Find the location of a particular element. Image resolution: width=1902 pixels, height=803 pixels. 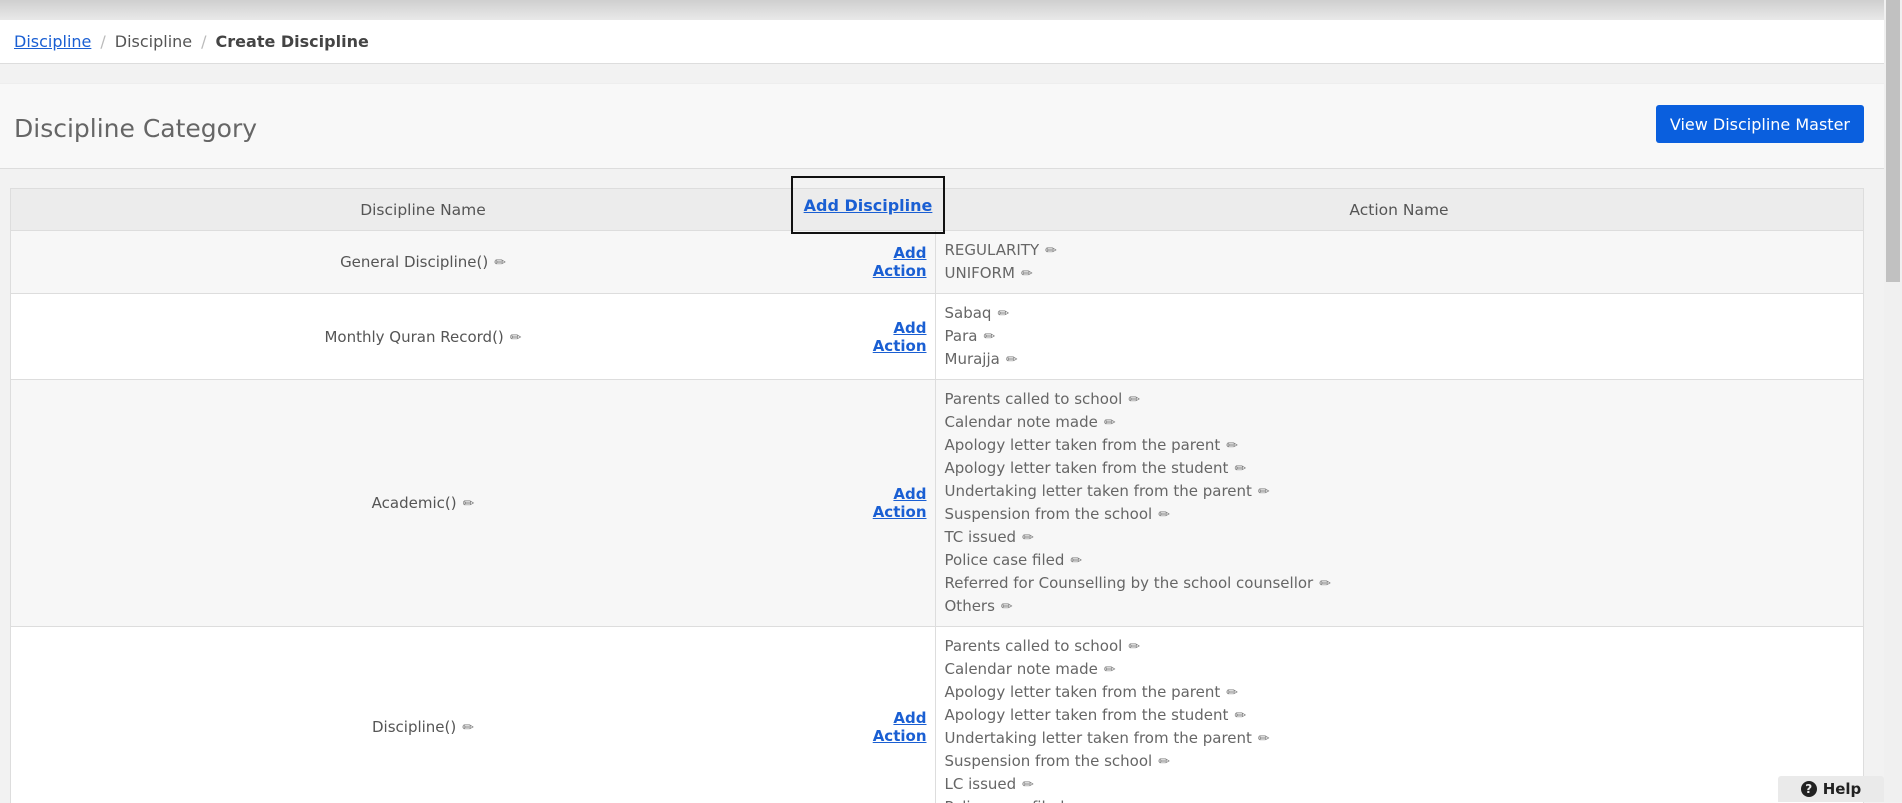

page-title: Discipline Category is located at coordinates (135, 128).